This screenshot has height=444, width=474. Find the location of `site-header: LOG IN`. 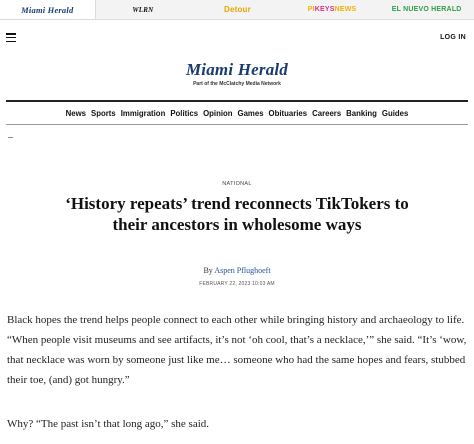

site-header: LOG IN is located at coordinates (237, 38).